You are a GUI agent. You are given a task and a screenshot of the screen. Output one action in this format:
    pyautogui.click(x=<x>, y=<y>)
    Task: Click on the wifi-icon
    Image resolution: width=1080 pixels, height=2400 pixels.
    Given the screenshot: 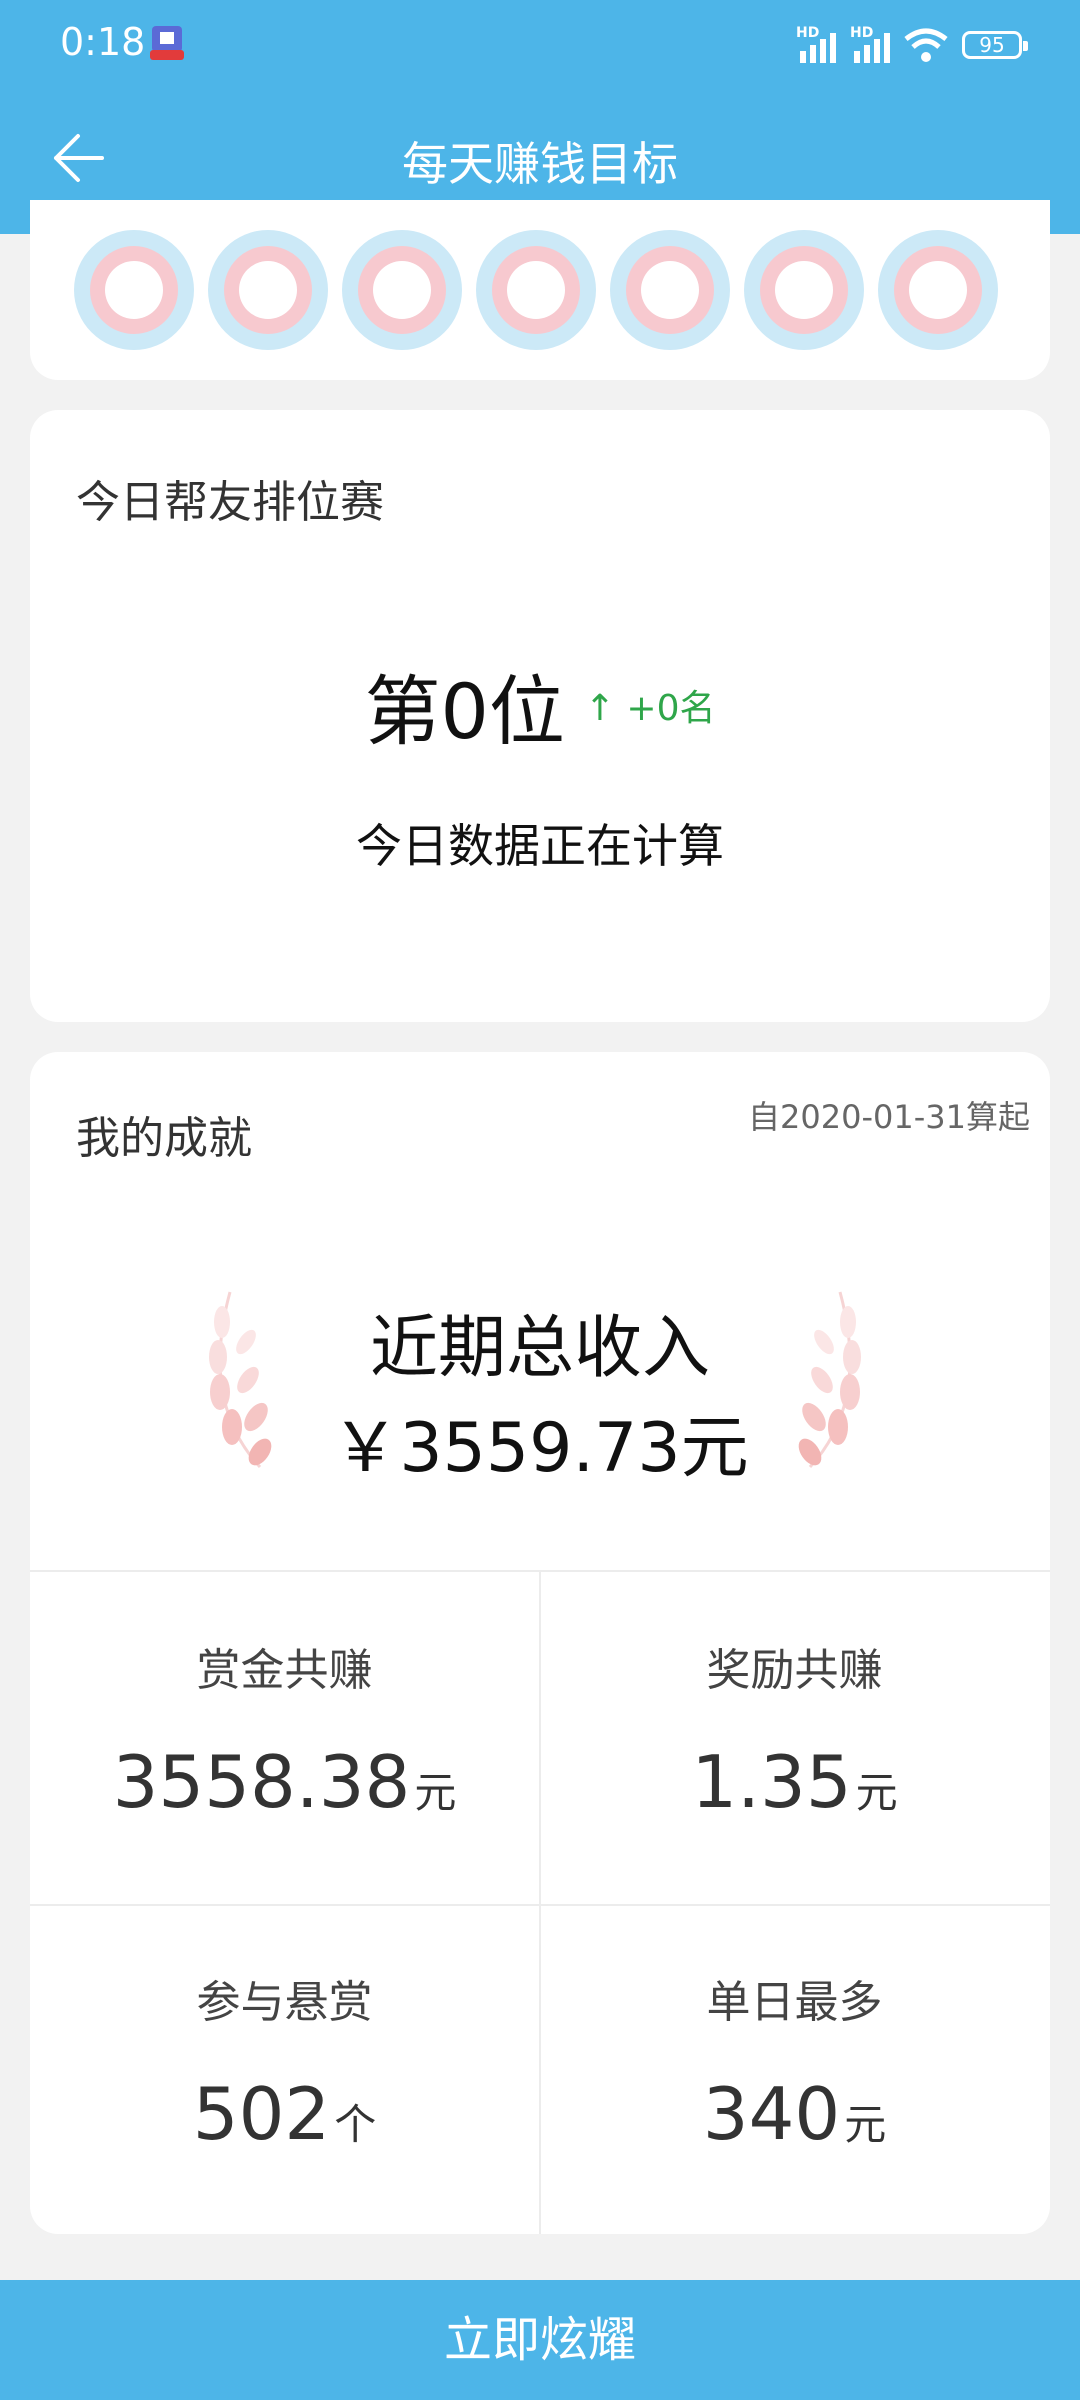 What is the action you would take?
    pyautogui.click(x=926, y=45)
    